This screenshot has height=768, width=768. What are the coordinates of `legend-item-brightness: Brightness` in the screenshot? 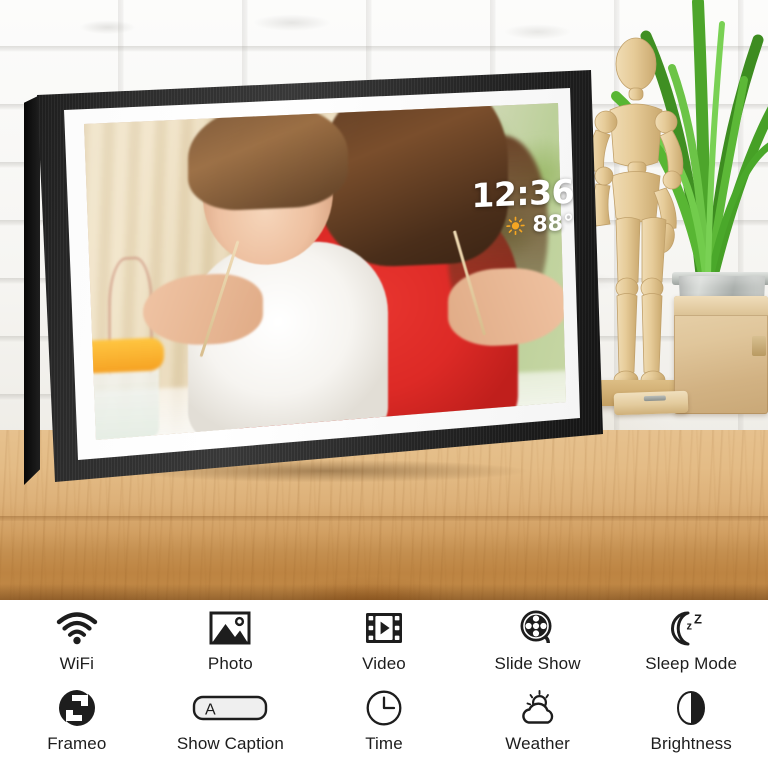 It's located at (691, 726).